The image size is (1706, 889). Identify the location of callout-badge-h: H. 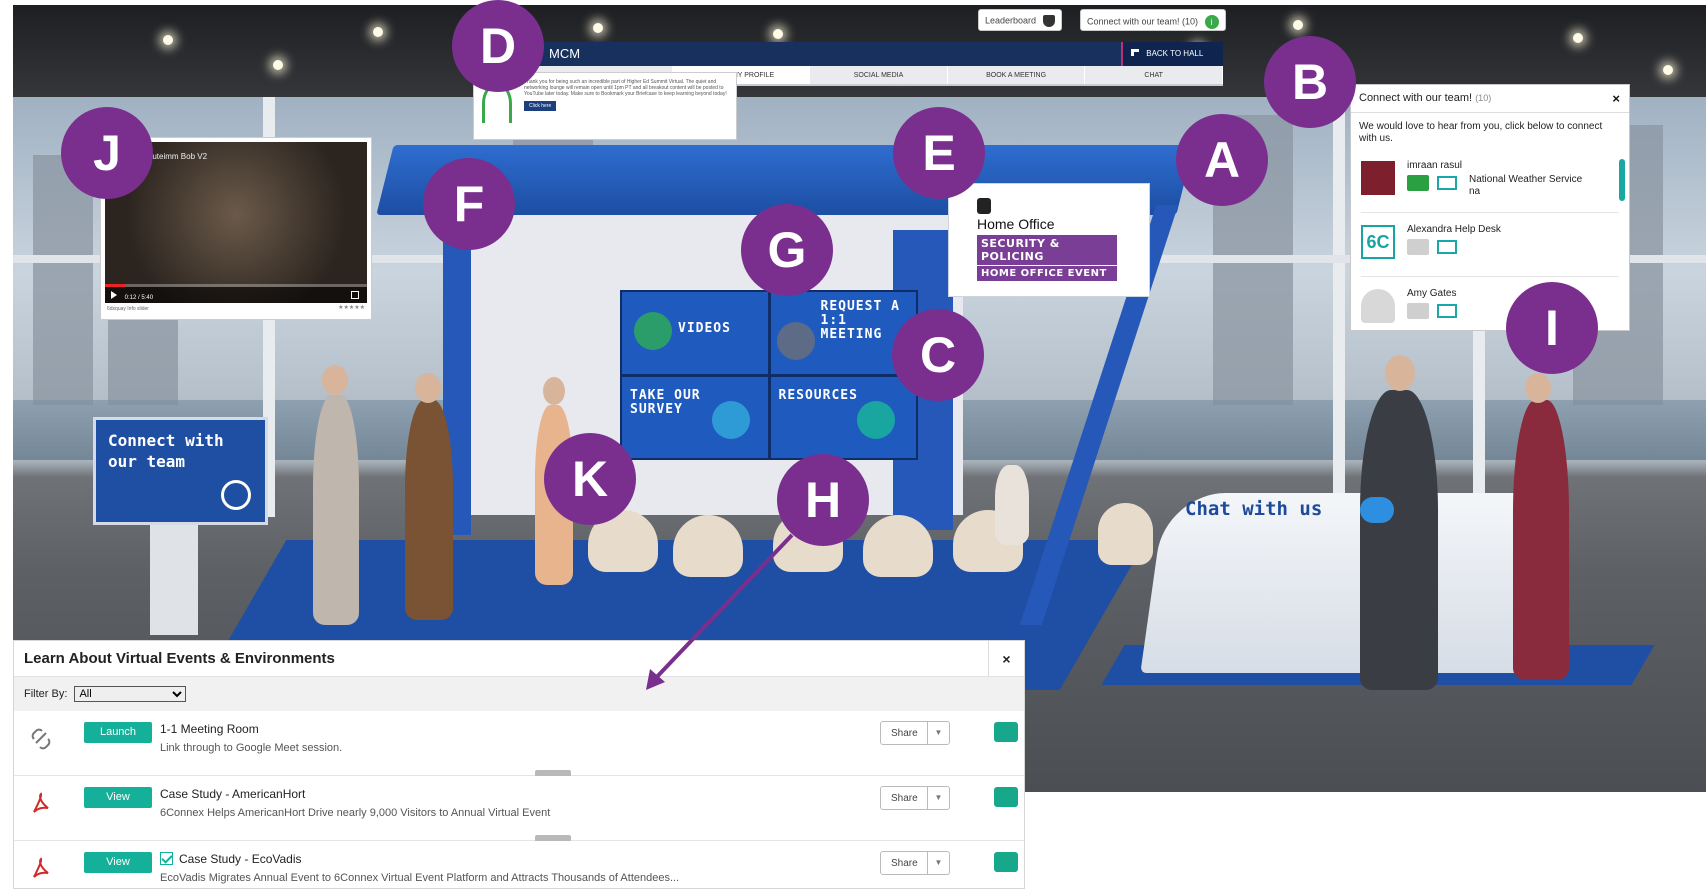
(823, 500).